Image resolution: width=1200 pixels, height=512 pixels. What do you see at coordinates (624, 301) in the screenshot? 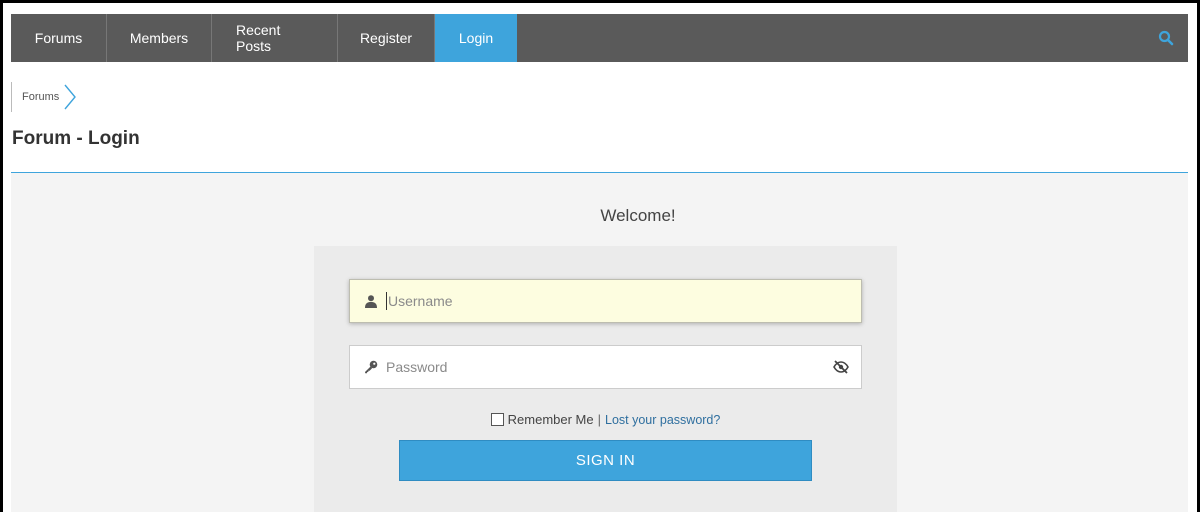
I see `username-input` at bounding box center [624, 301].